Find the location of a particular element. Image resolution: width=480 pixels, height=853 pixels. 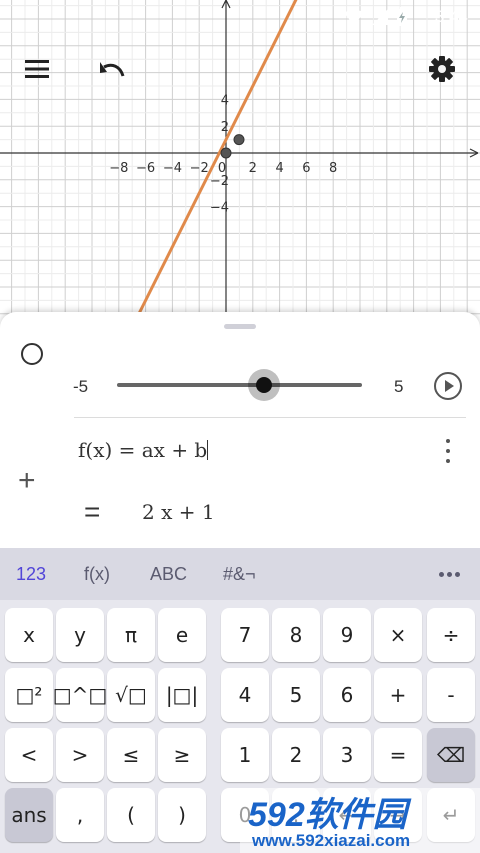

gear-icon is located at coordinates (442, 69).